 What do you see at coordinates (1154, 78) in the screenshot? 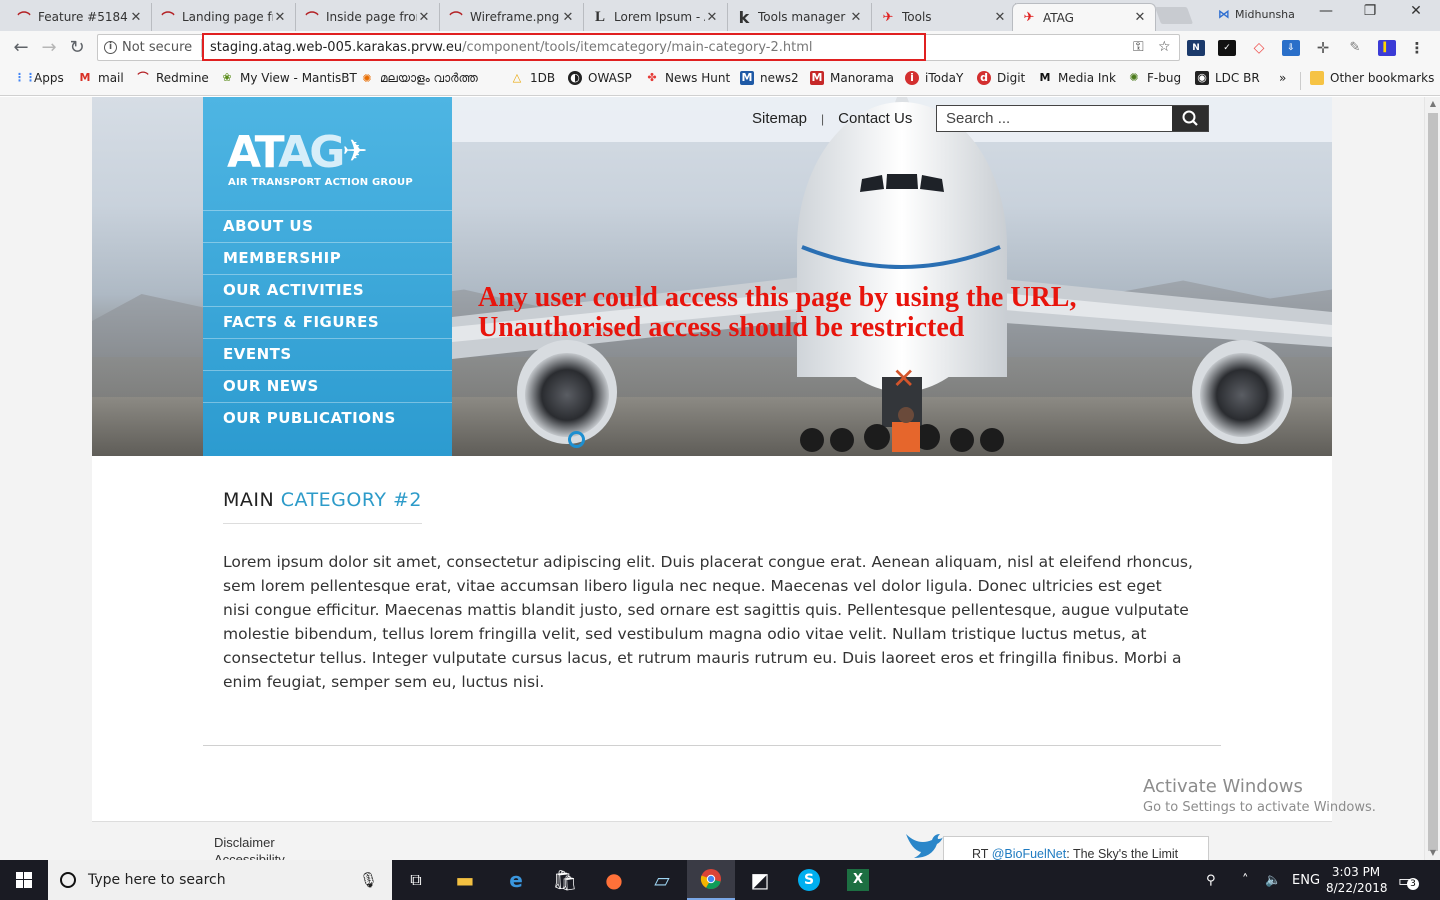
I see `bookmark-f-bug: ✺ F-bug` at bounding box center [1154, 78].